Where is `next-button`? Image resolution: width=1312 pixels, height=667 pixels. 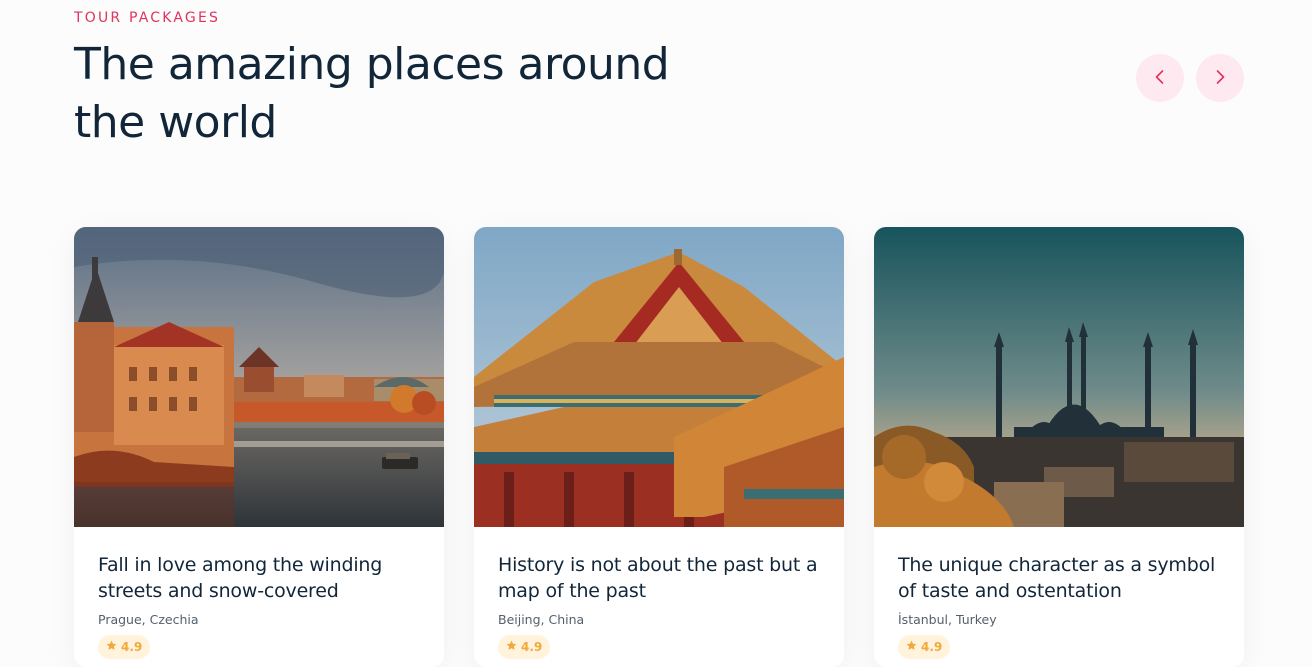
next-button is located at coordinates (1220, 78).